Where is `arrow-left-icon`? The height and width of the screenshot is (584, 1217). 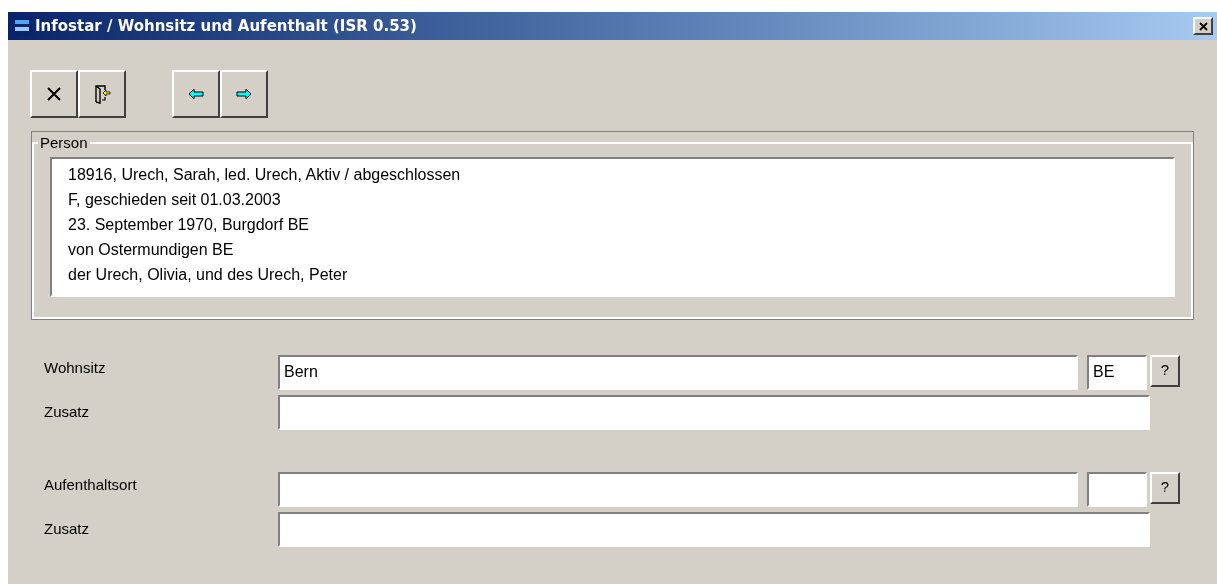 arrow-left-icon is located at coordinates (196, 94).